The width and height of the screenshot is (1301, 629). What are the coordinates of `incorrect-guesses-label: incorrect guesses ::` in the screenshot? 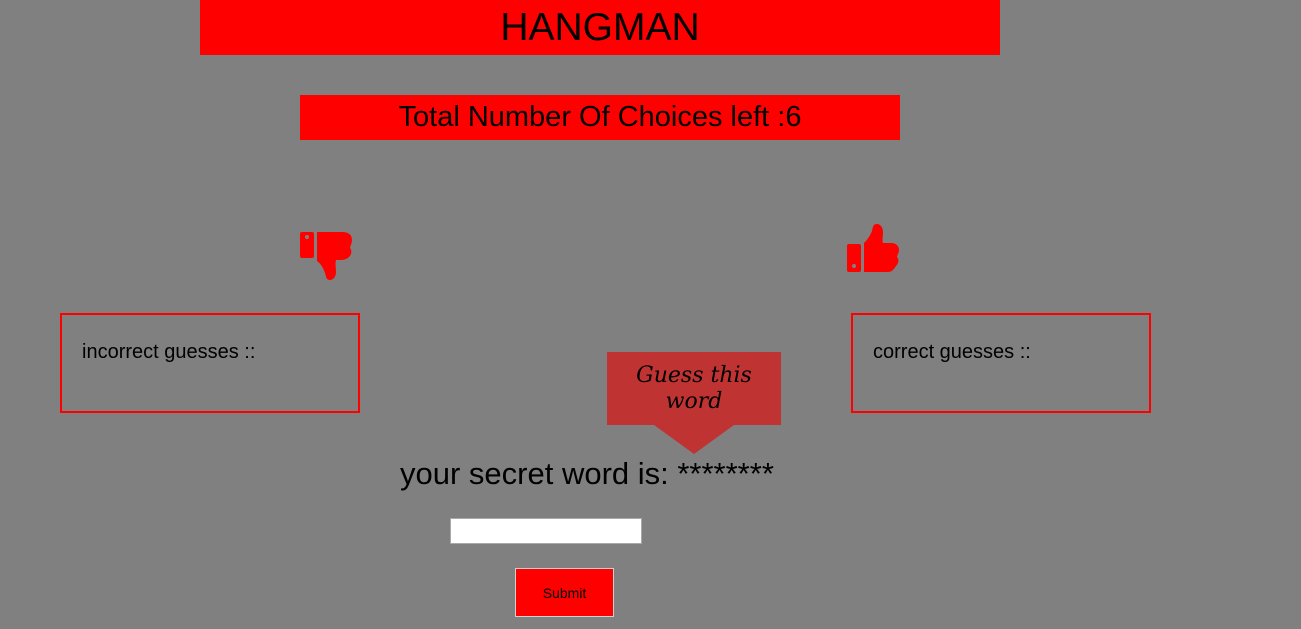 It's located at (169, 352).